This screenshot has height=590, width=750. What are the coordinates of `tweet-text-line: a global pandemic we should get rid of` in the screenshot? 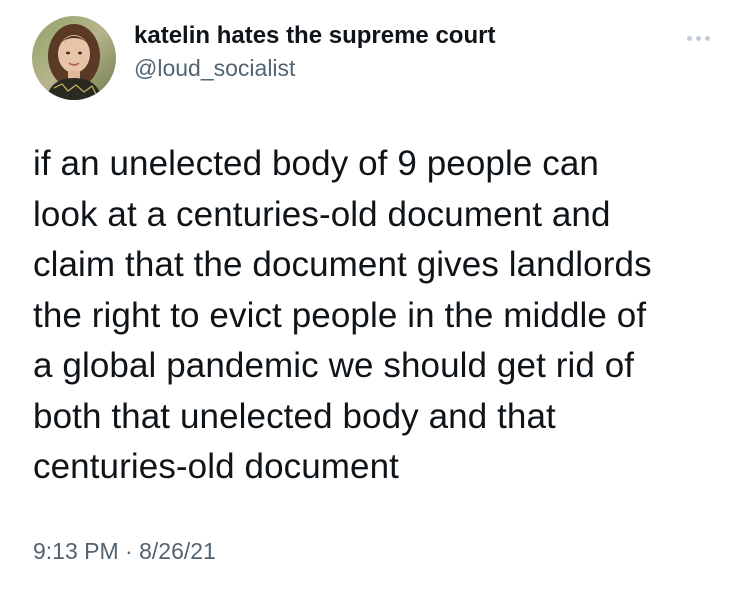 It's located at (334, 365).